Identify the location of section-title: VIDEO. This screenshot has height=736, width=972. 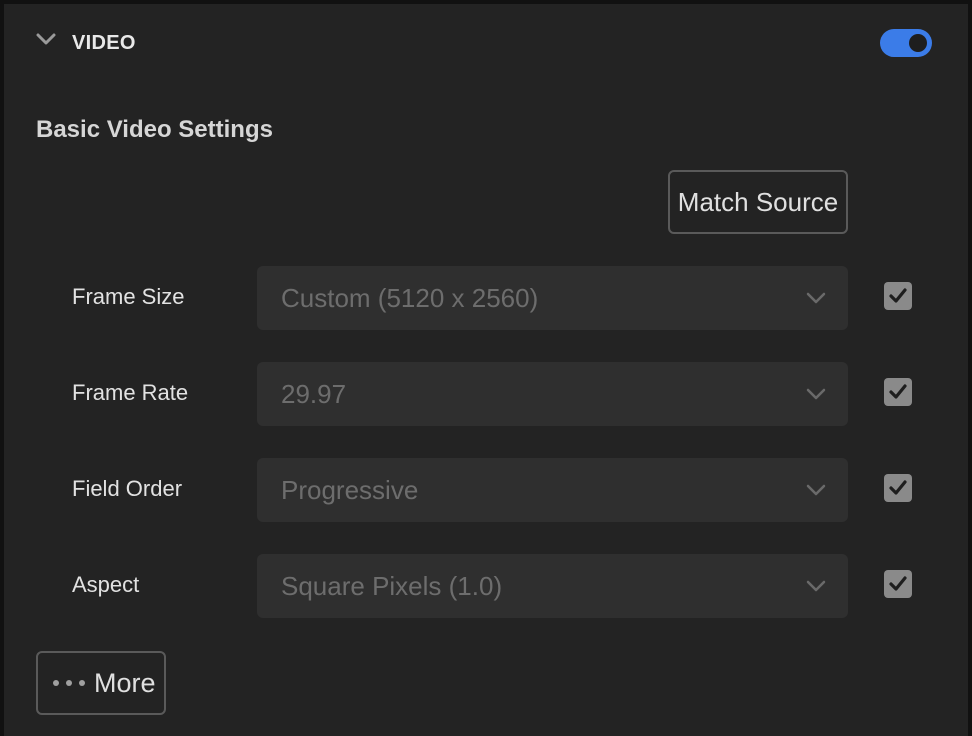
(104, 43).